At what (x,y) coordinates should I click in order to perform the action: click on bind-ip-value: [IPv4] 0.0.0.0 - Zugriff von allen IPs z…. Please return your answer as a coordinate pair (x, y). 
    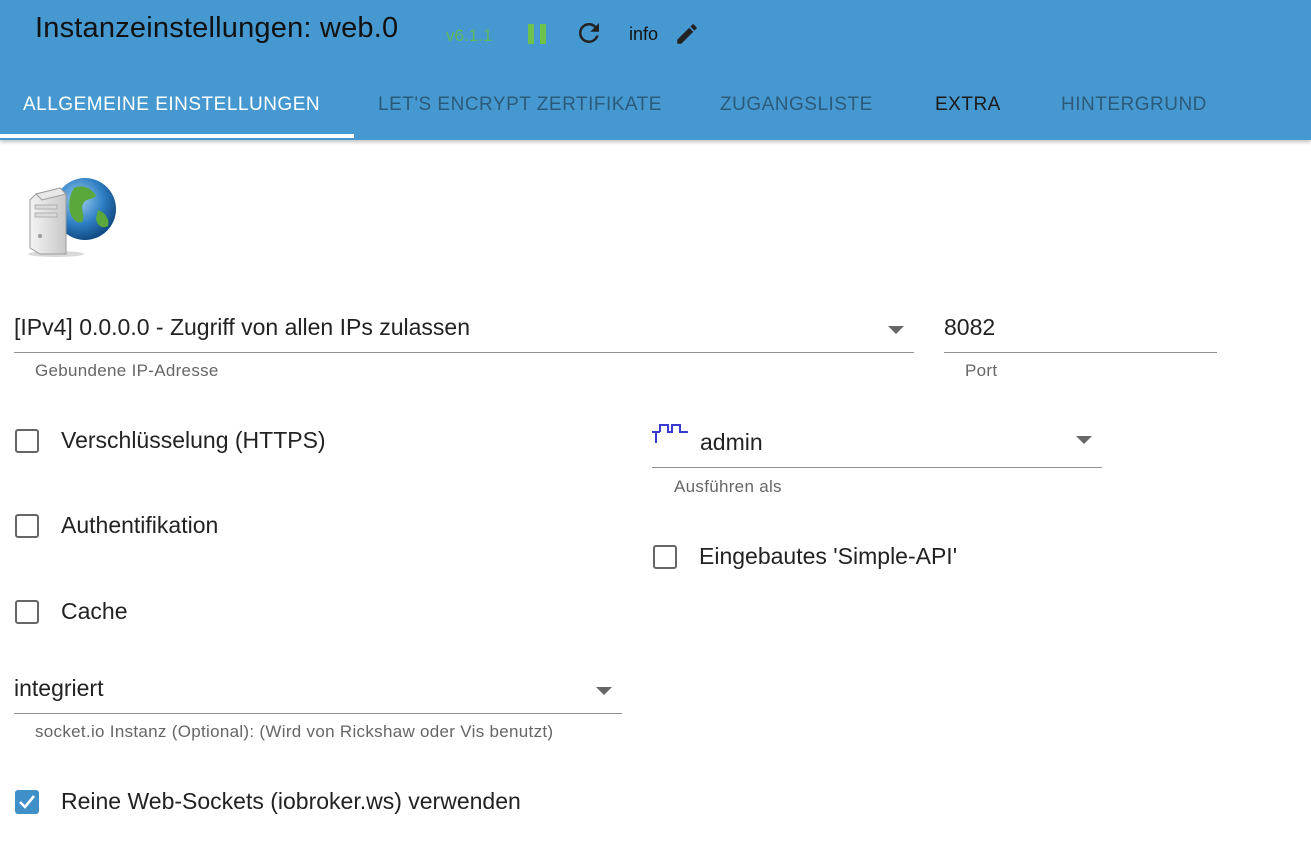
    Looking at the image, I should click on (242, 327).